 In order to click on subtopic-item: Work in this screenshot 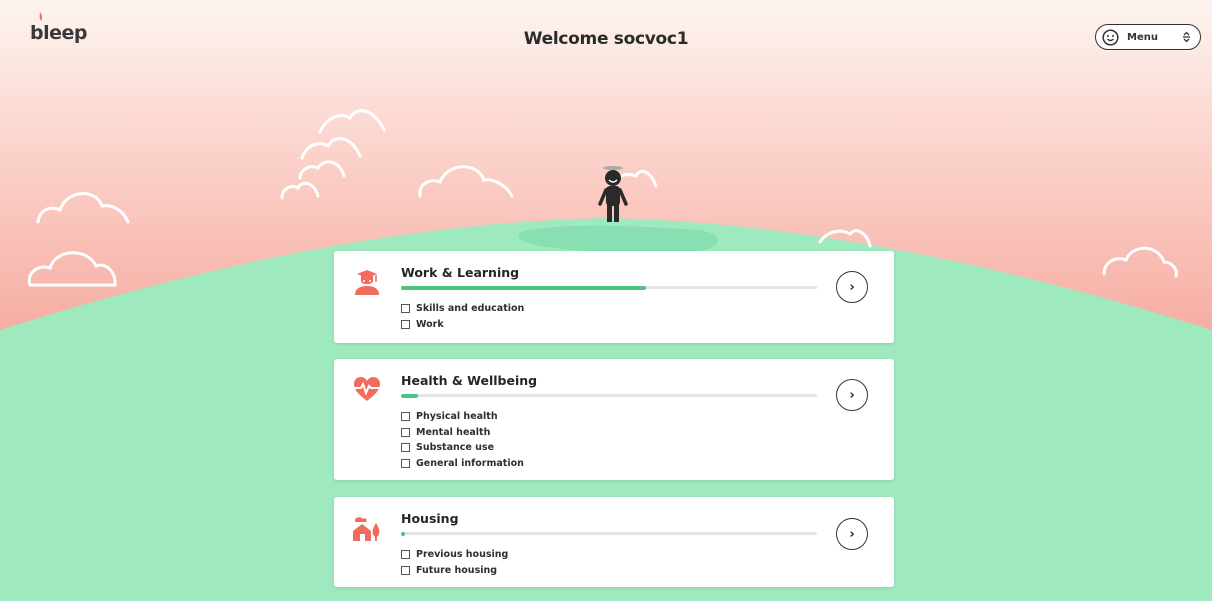, I will do `click(462, 325)`.